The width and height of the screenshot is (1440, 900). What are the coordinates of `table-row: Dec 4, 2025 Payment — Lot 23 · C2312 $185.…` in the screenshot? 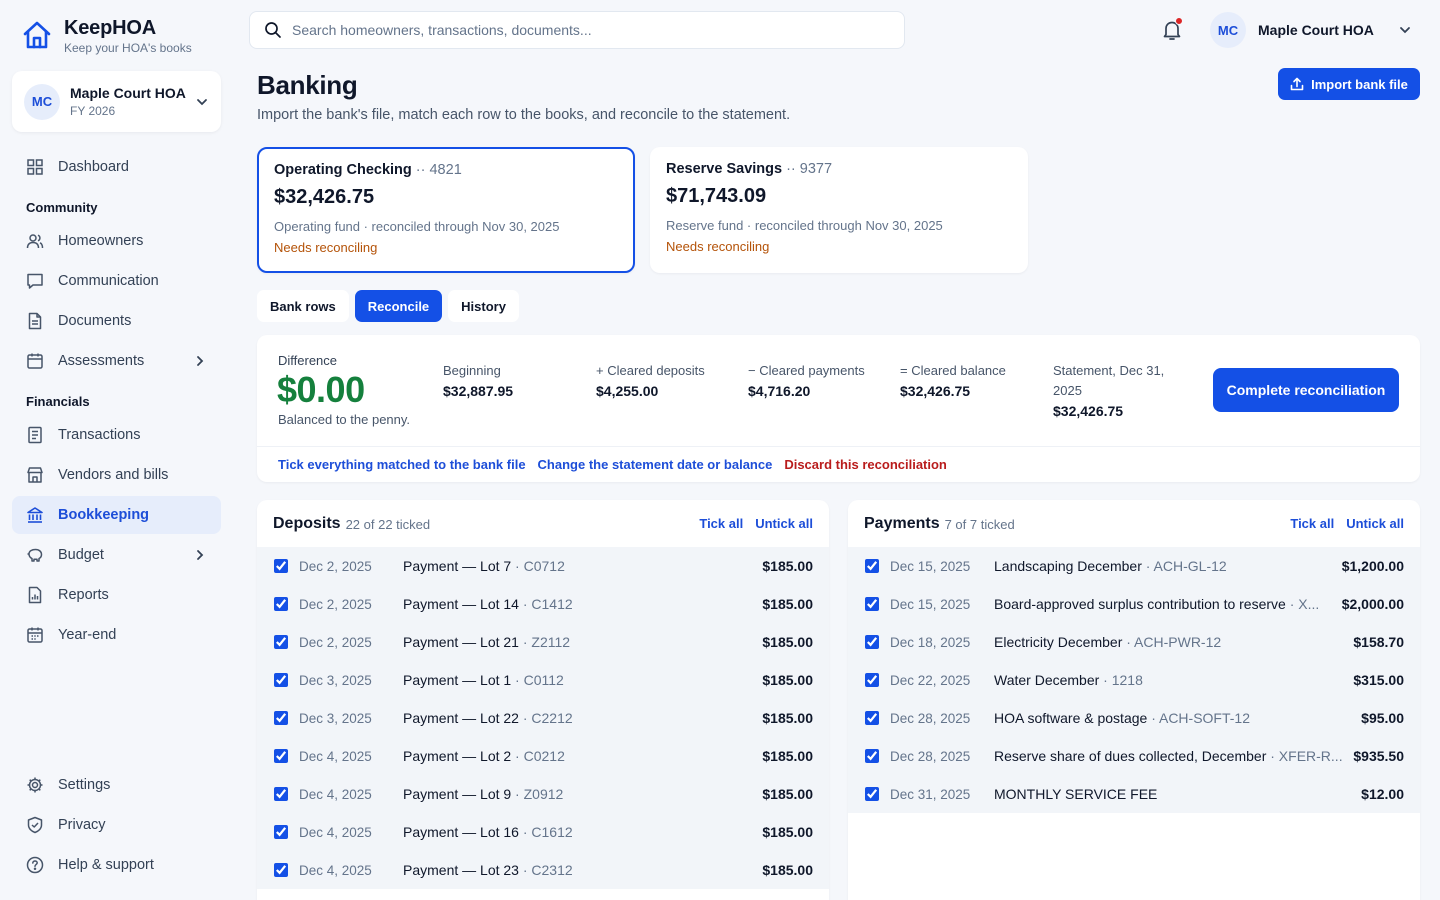 It's located at (543, 870).